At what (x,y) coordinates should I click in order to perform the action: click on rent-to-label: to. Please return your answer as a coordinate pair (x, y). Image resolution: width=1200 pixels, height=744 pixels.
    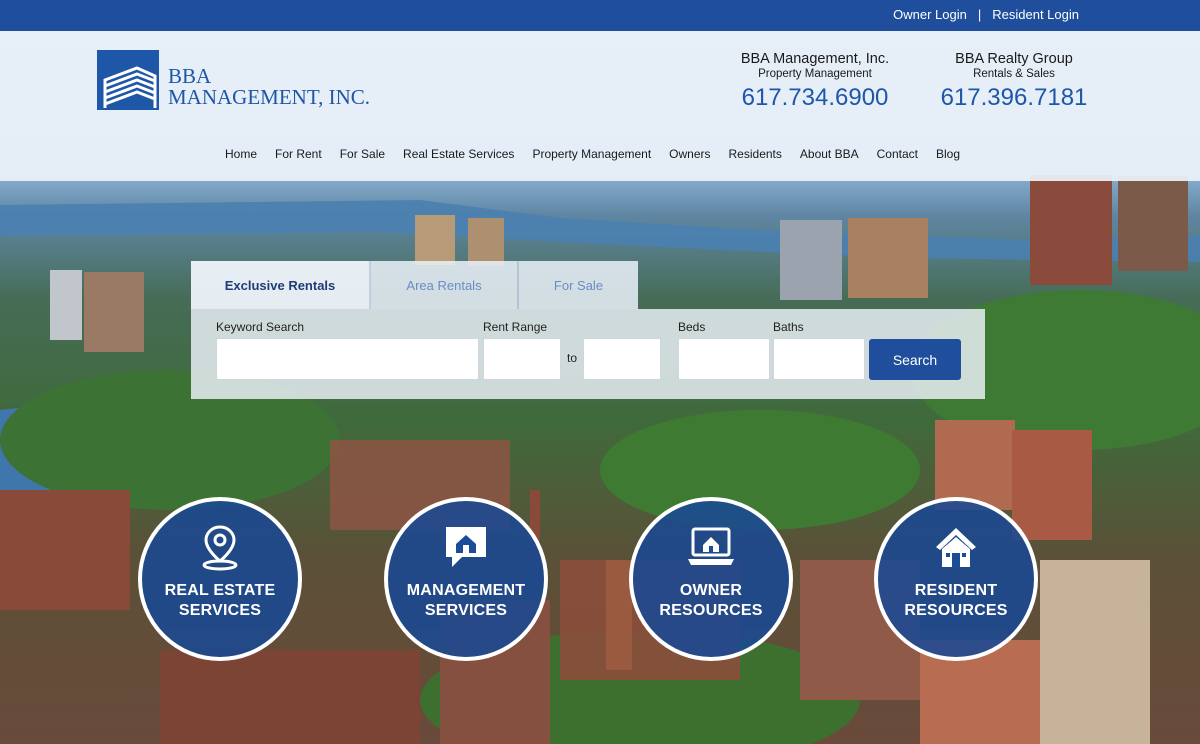
    Looking at the image, I should click on (572, 358).